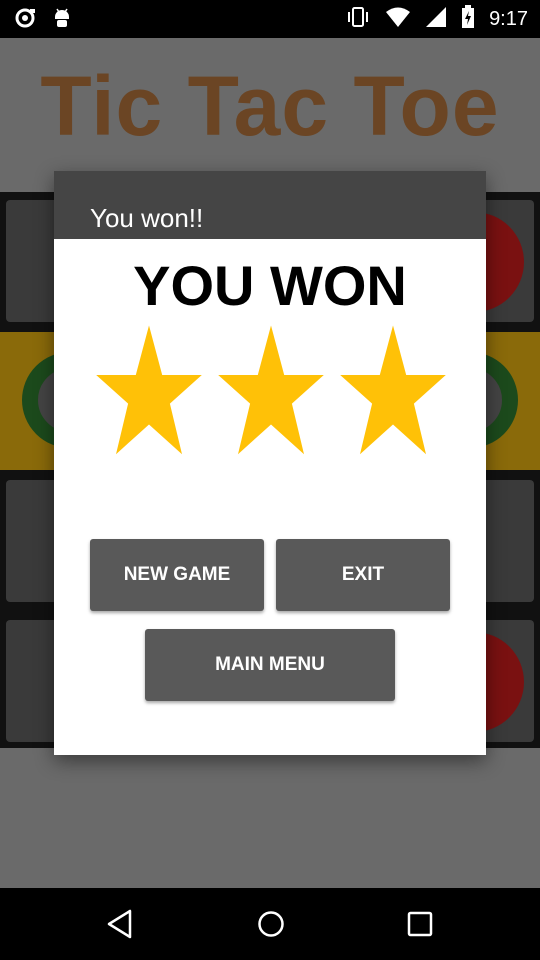 Image resolution: width=540 pixels, height=960 pixels. I want to click on main-menu-button: MAIN MENU, so click(270, 665).